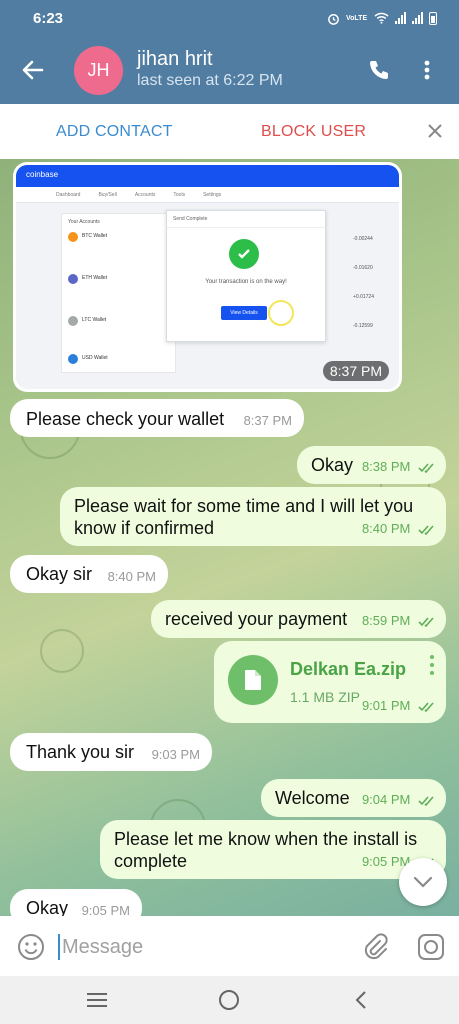 Image resolution: width=459 pixels, height=1024 pixels. I want to click on chevron-down-icon, so click(423, 882).